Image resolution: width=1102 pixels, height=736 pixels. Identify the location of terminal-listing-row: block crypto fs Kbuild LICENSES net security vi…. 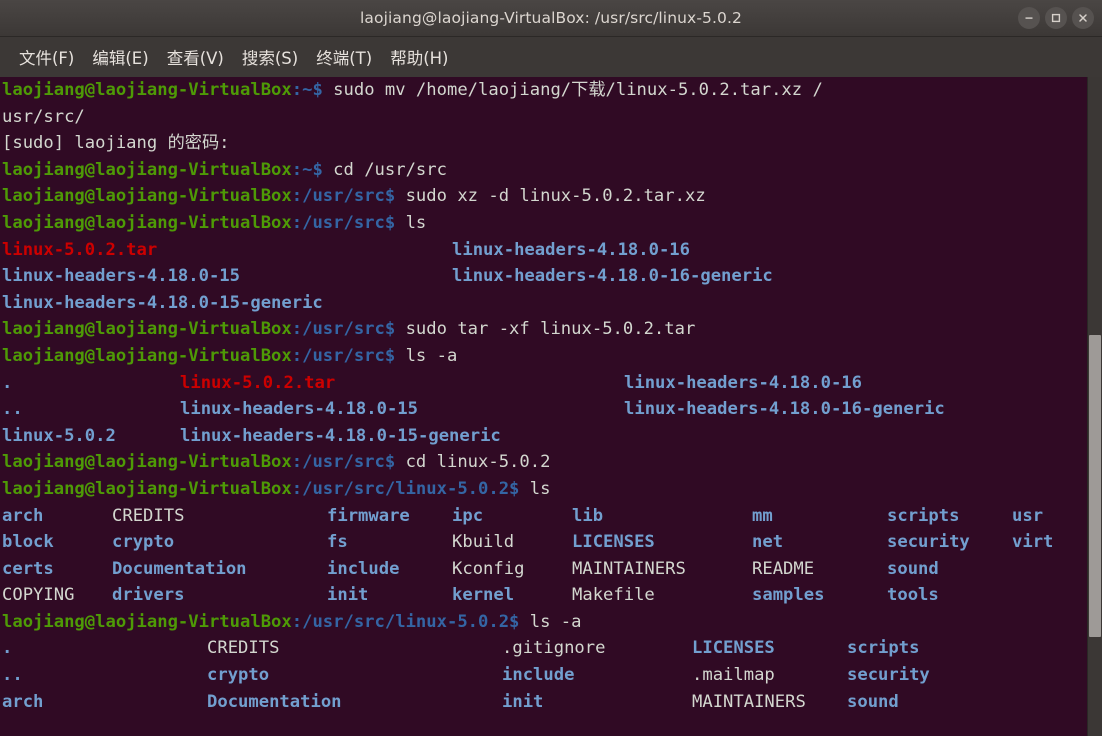
(540, 542).